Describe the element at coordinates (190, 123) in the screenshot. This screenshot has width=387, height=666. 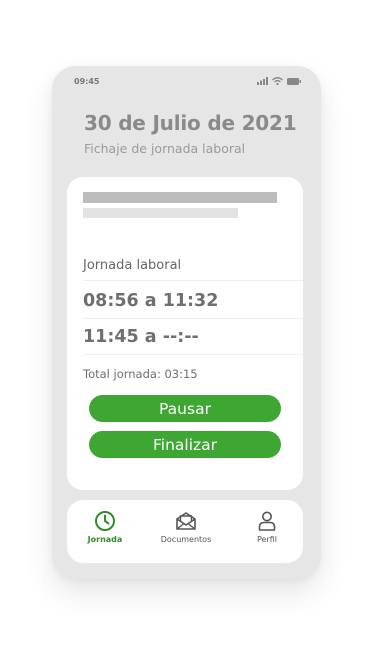
I see `date-title: 30 de Julio de 2021` at that location.